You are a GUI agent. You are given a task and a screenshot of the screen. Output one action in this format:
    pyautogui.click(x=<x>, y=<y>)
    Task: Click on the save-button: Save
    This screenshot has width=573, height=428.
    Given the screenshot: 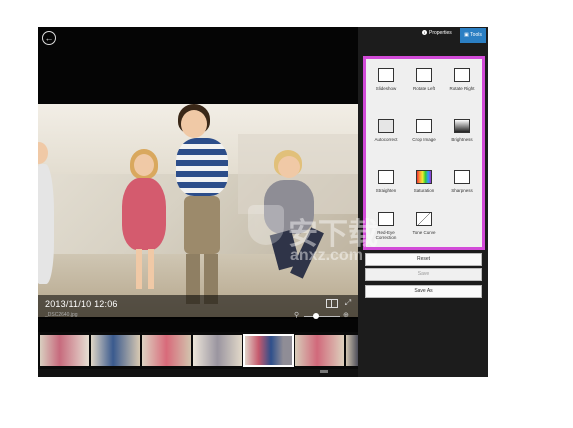 What is the action you would take?
    pyautogui.click(x=423, y=274)
    